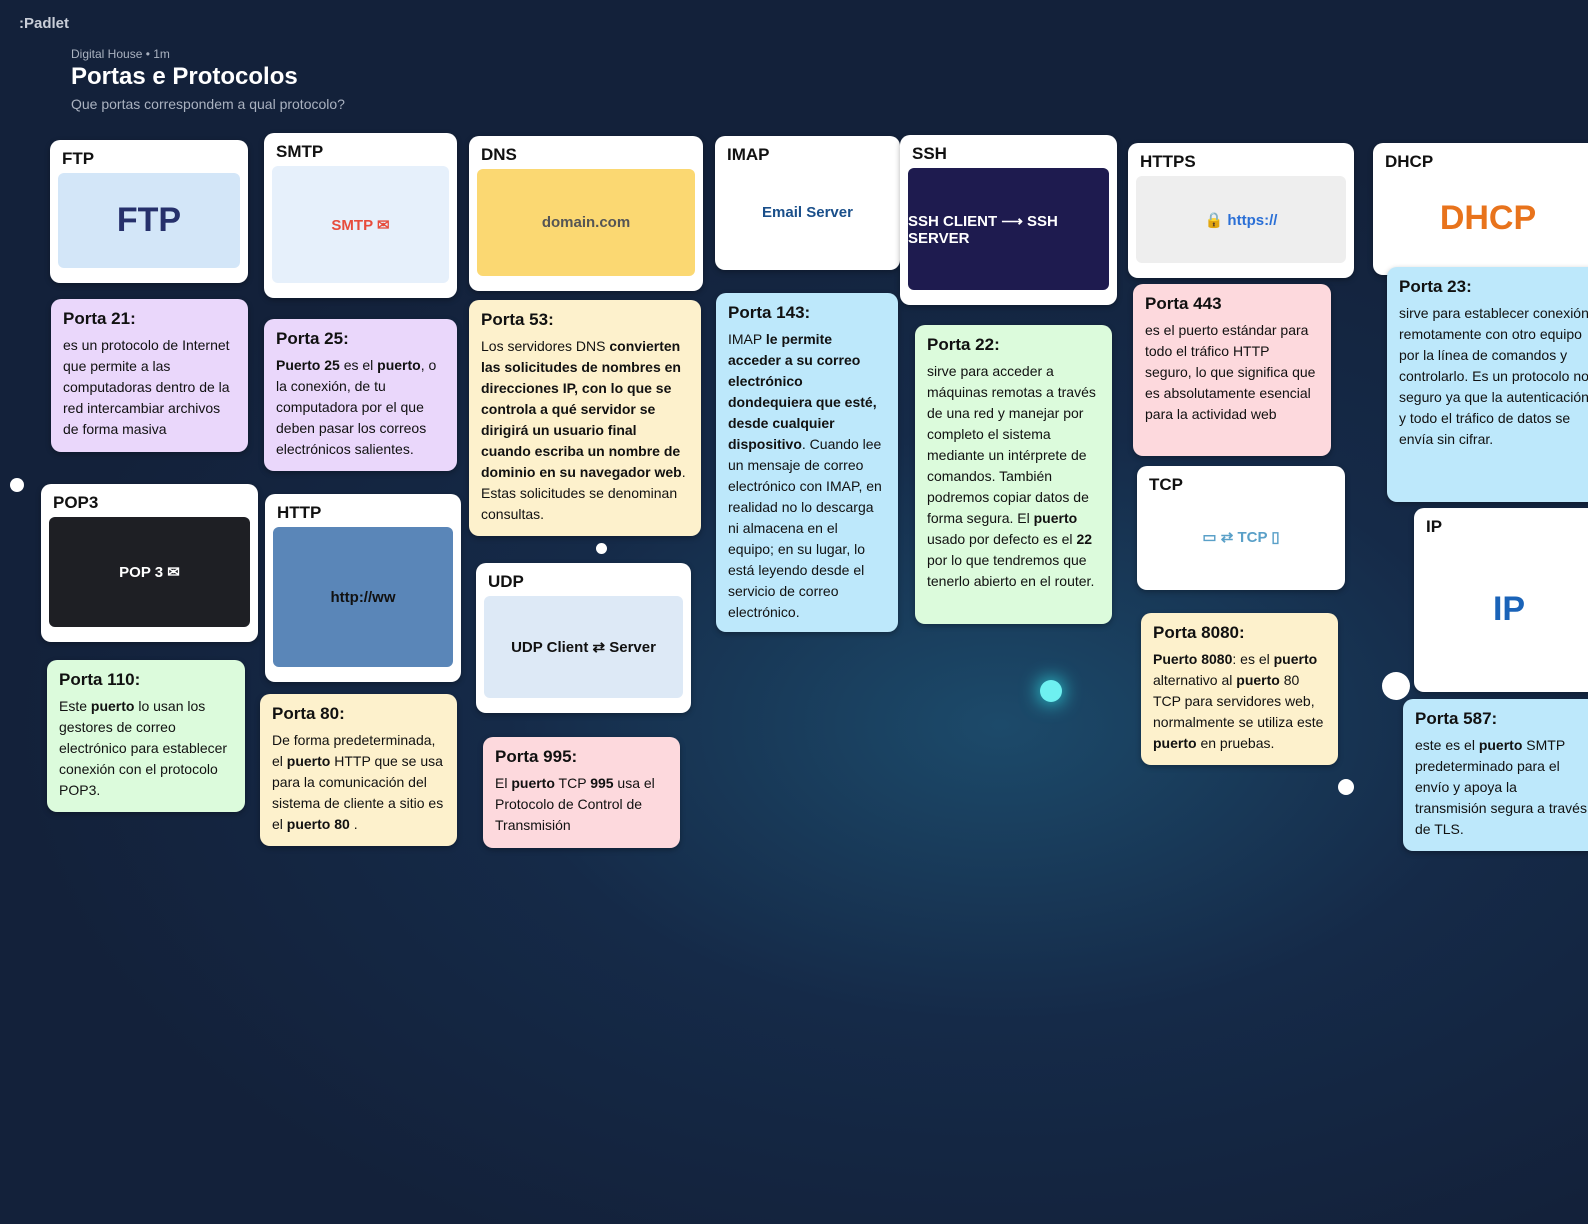  I want to click on post-card-smtp: SMTP SMTP ✉, so click(360, 215).